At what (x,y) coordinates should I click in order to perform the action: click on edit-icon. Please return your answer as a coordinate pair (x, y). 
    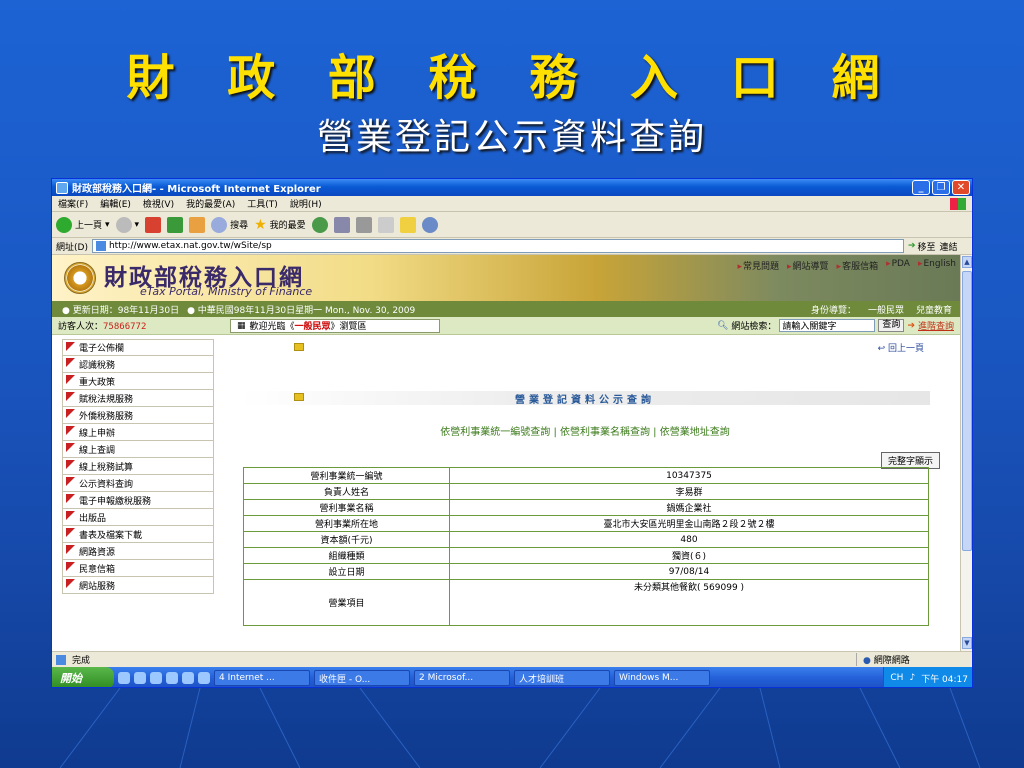
    Looking at the image, I should click on (385, 224).